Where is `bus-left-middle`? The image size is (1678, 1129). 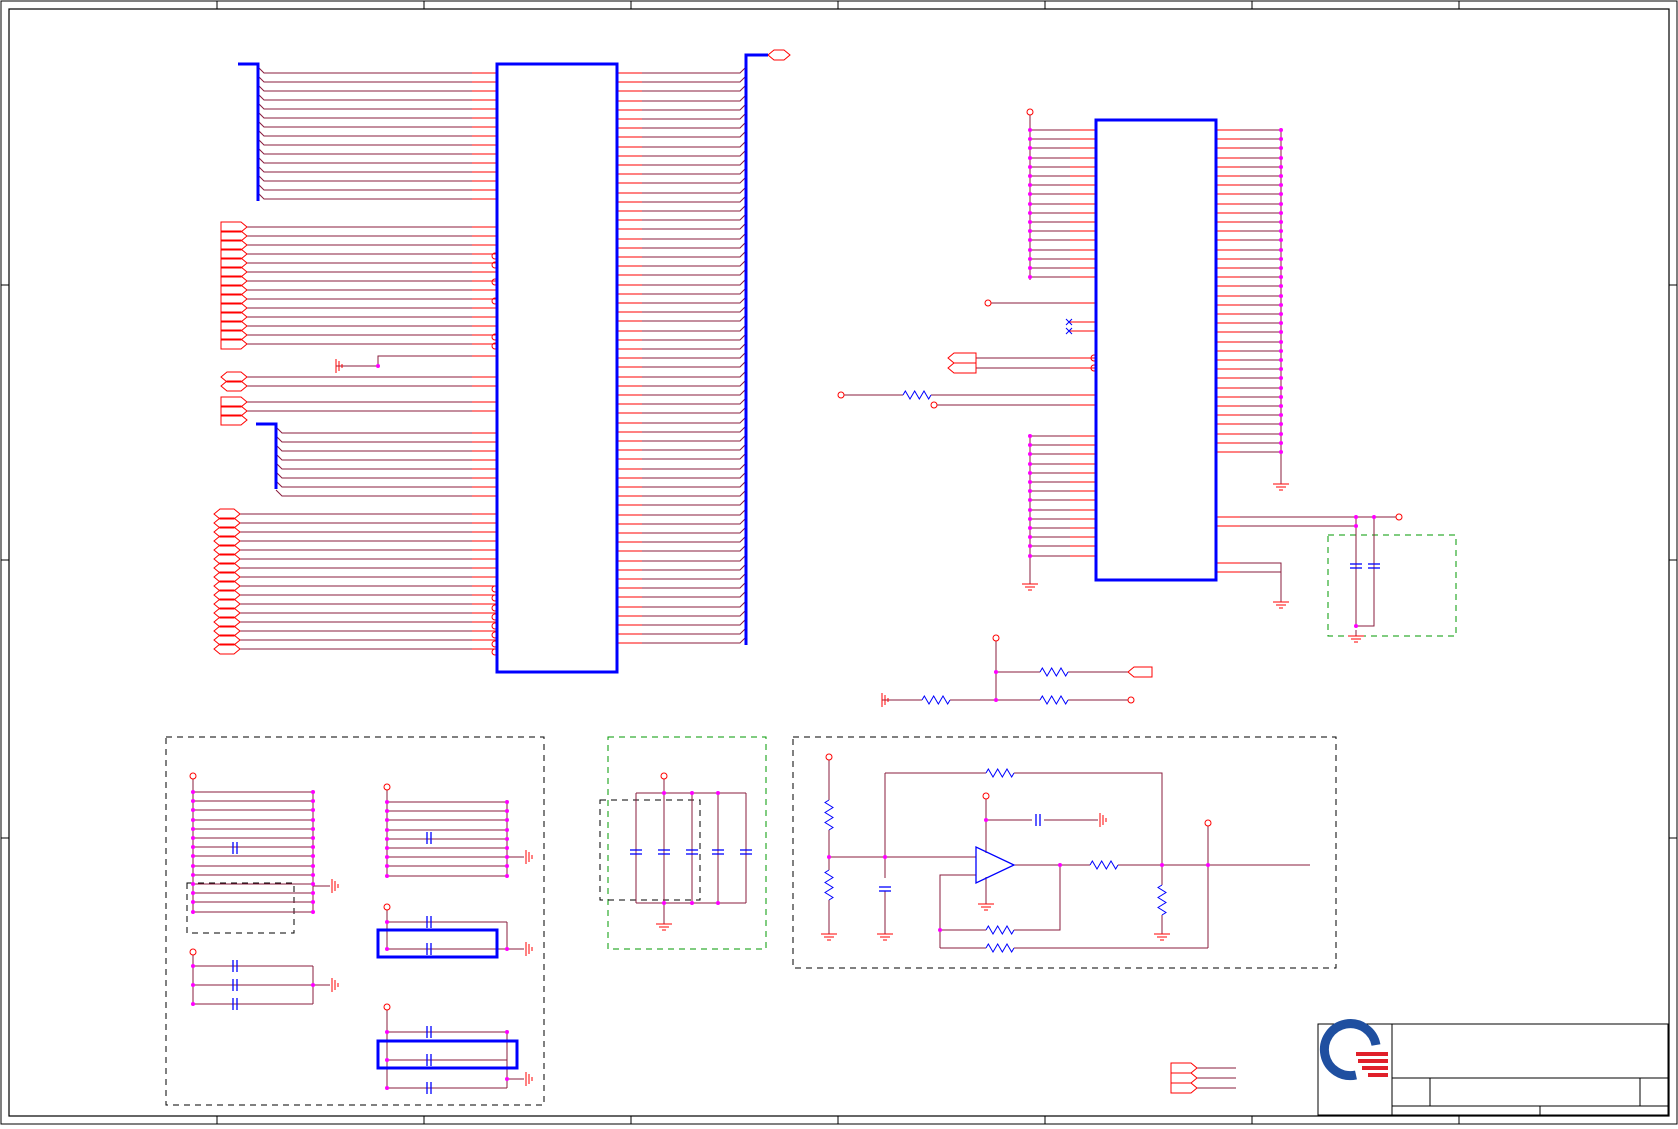
bus-left-middle is located at coordinates (267, 455).